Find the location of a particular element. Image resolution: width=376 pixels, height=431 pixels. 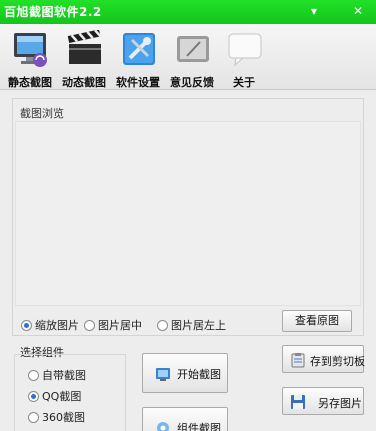

start-capture-button: 开始截图 is located at coordinates (185, 373).